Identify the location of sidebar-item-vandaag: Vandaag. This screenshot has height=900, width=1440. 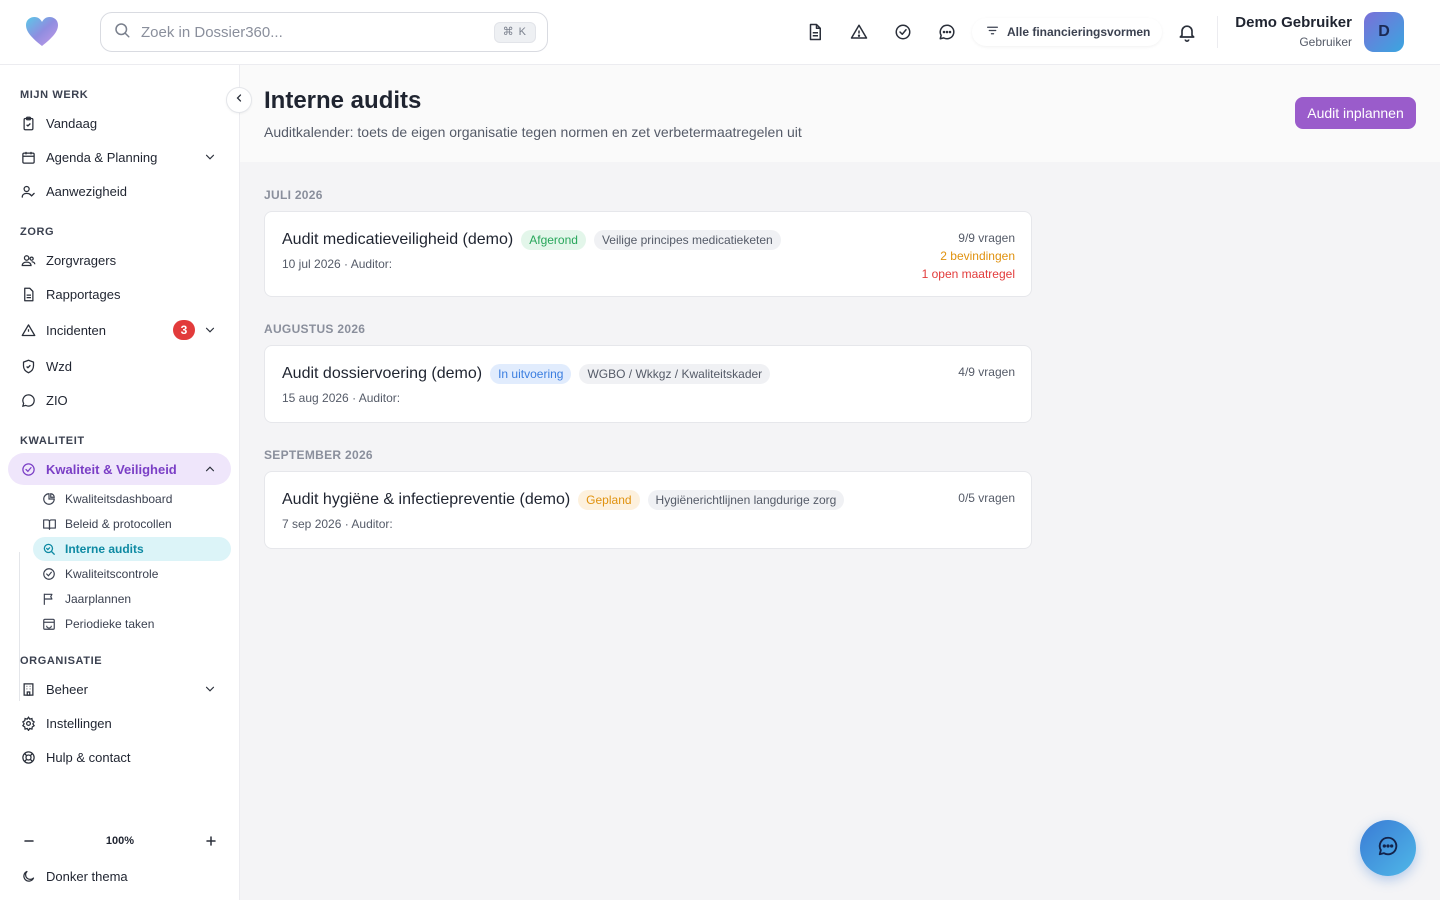
(119, 123).